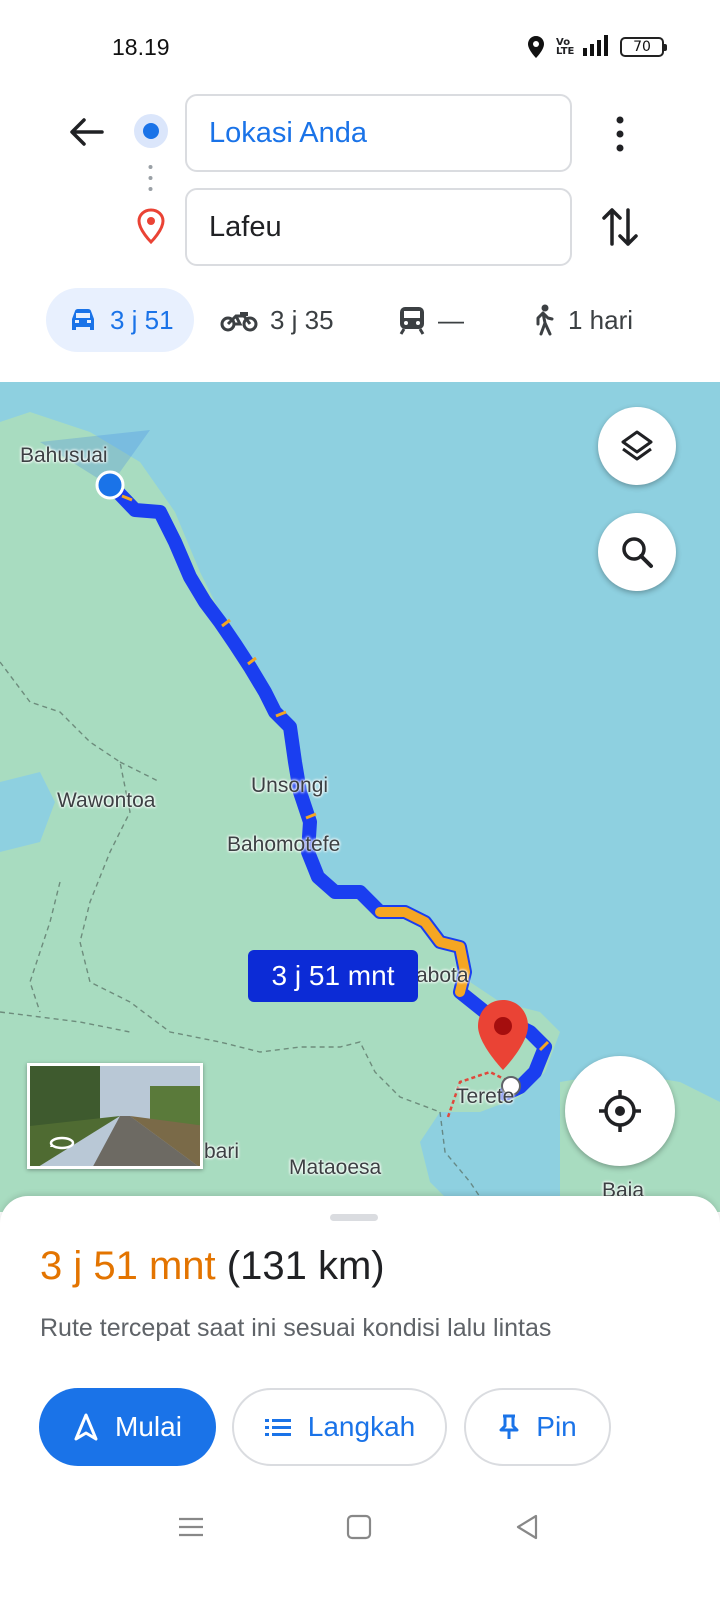 The width and height of the screenshot is (720, 1600). What do you see at coordinates (620, 134) in the screenshot?
I see `more-options-icon` at bounding box center [620, 134].